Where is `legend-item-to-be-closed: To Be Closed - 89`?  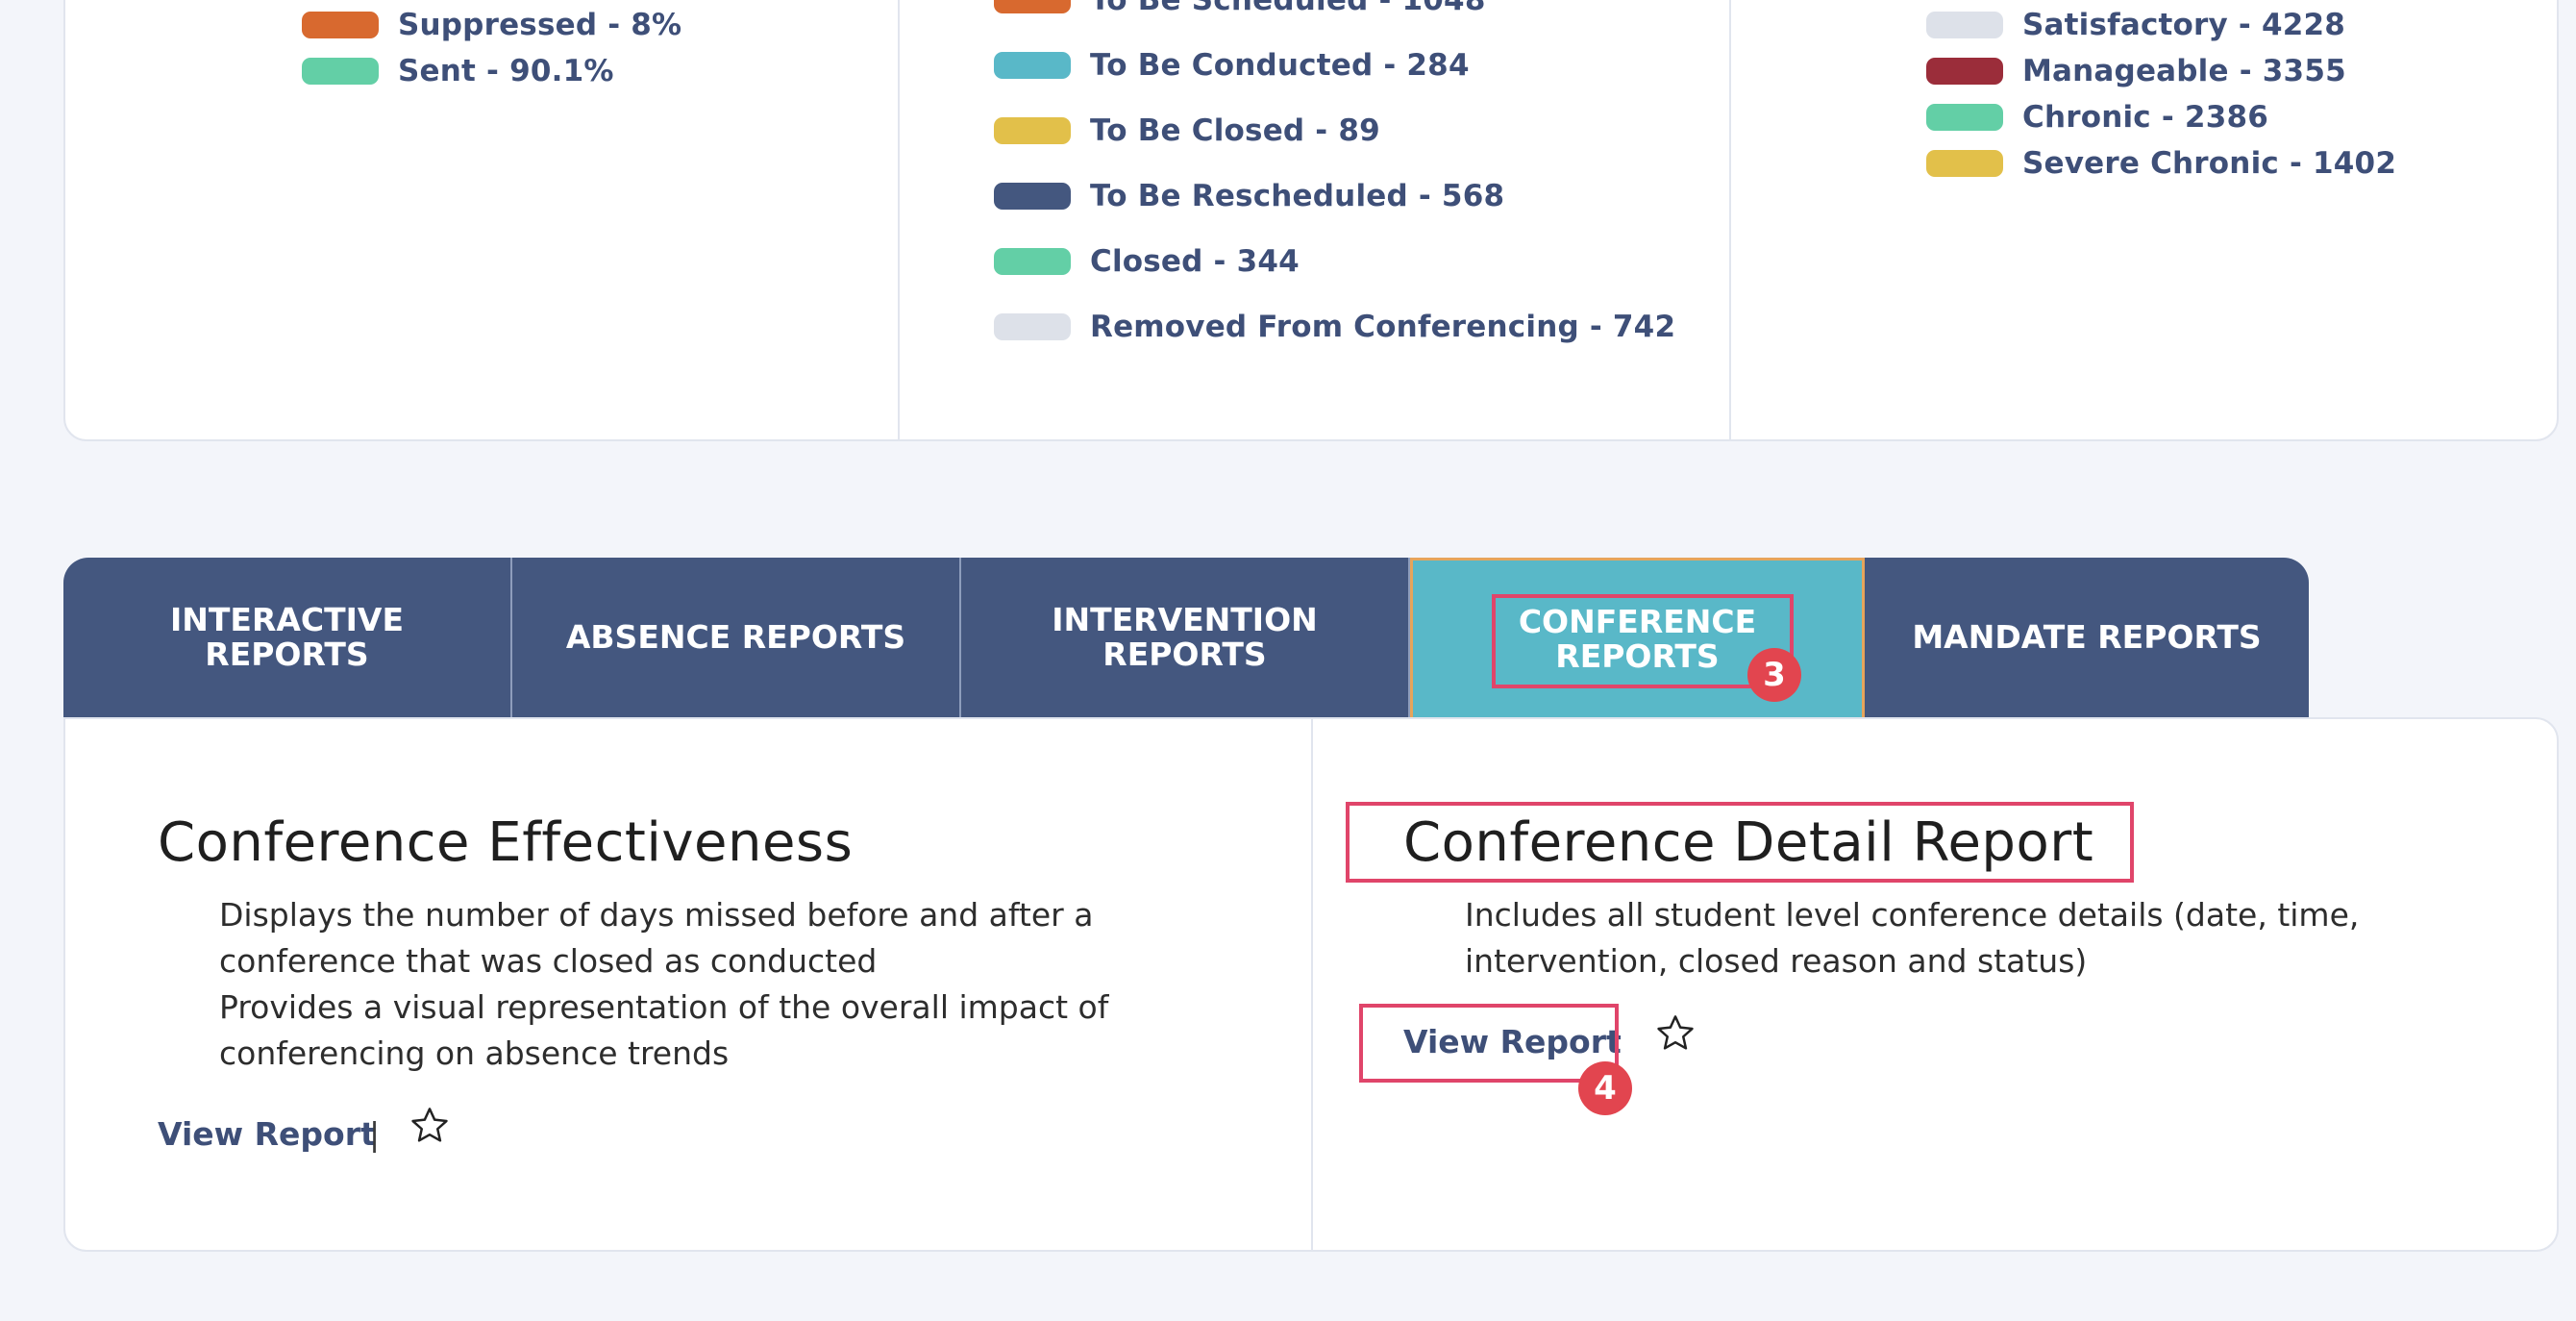
legend-item-to-be-closed: To Be Closed - 89 is located at coordinates (1187, 130).